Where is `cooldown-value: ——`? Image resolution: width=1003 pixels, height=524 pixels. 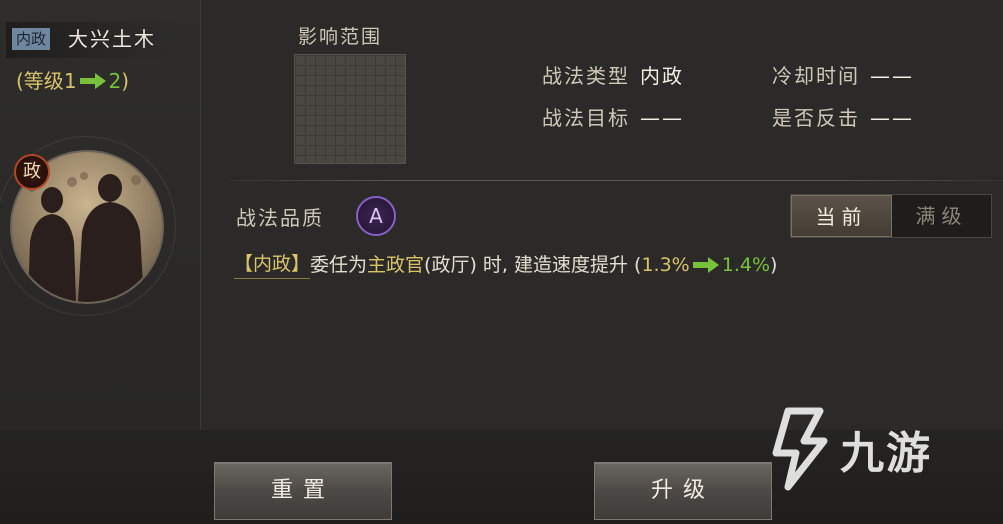 cooldown-value: —— is located at coordinates (892, 76).